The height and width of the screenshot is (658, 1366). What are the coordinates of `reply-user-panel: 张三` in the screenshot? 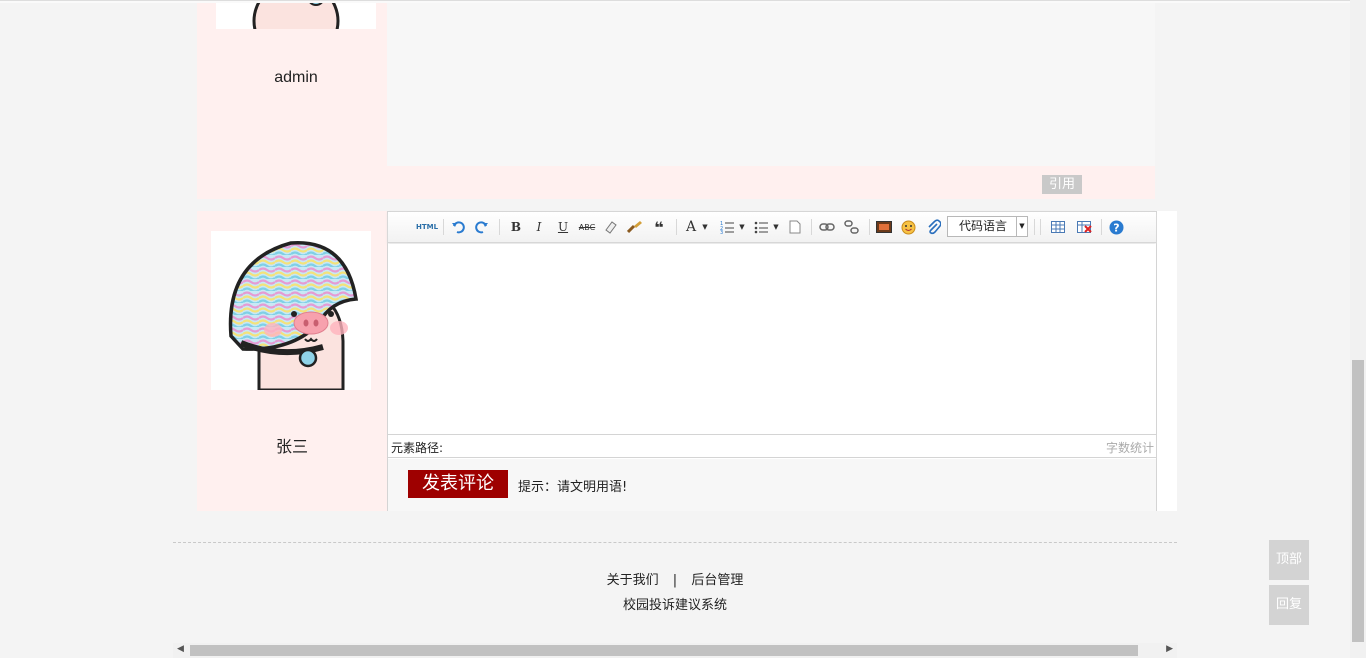 It's located at (292, 361).